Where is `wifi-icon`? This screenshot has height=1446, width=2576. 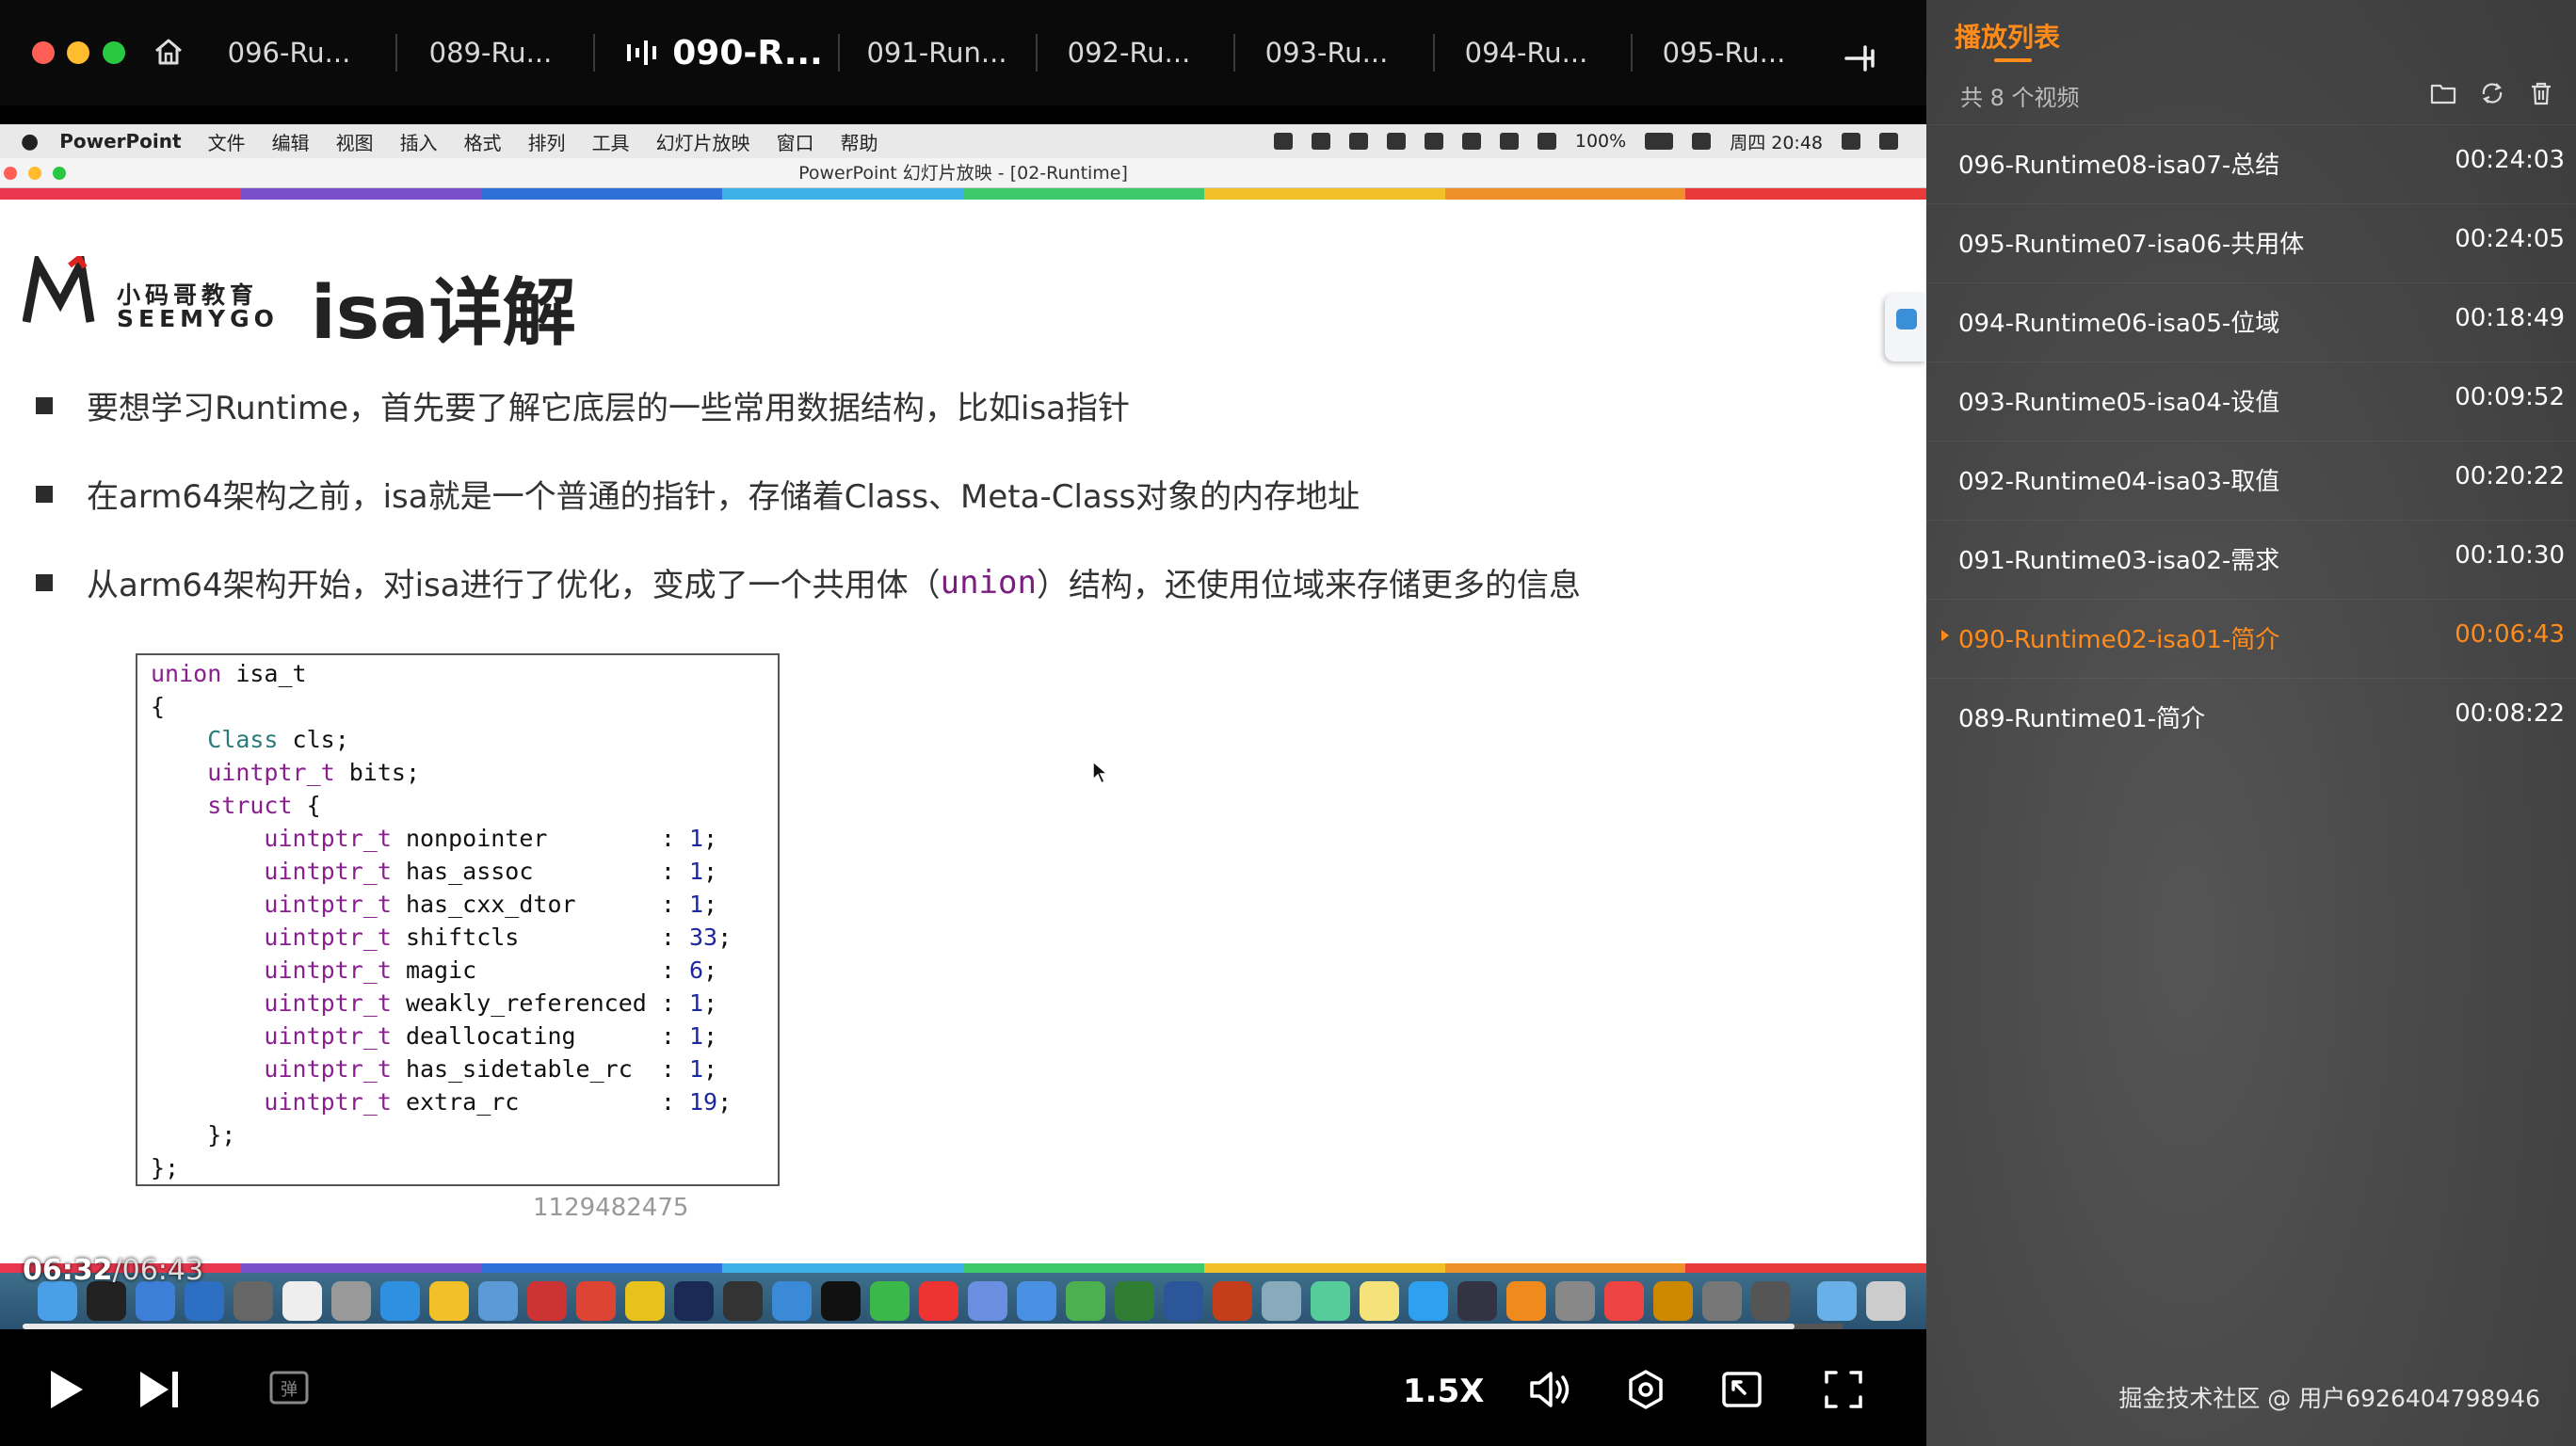
wifi-icon is located at coordinates (1509, 141).